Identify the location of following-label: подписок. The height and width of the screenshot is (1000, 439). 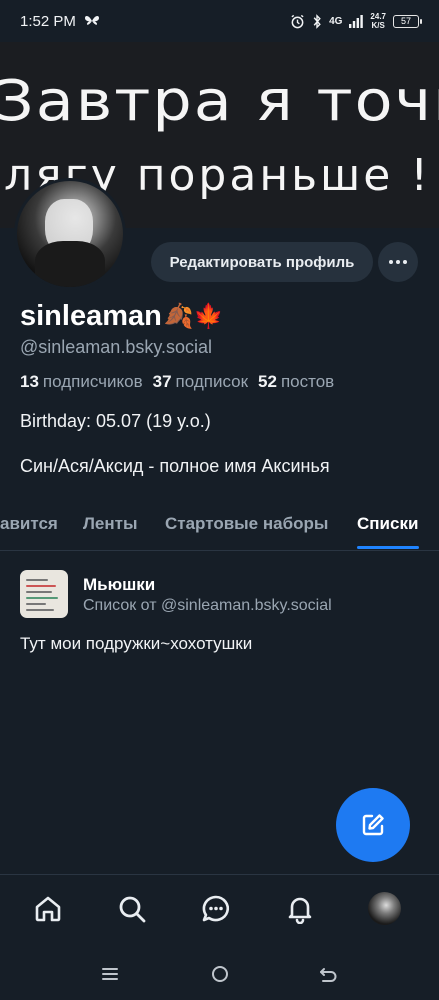
(212, 381).